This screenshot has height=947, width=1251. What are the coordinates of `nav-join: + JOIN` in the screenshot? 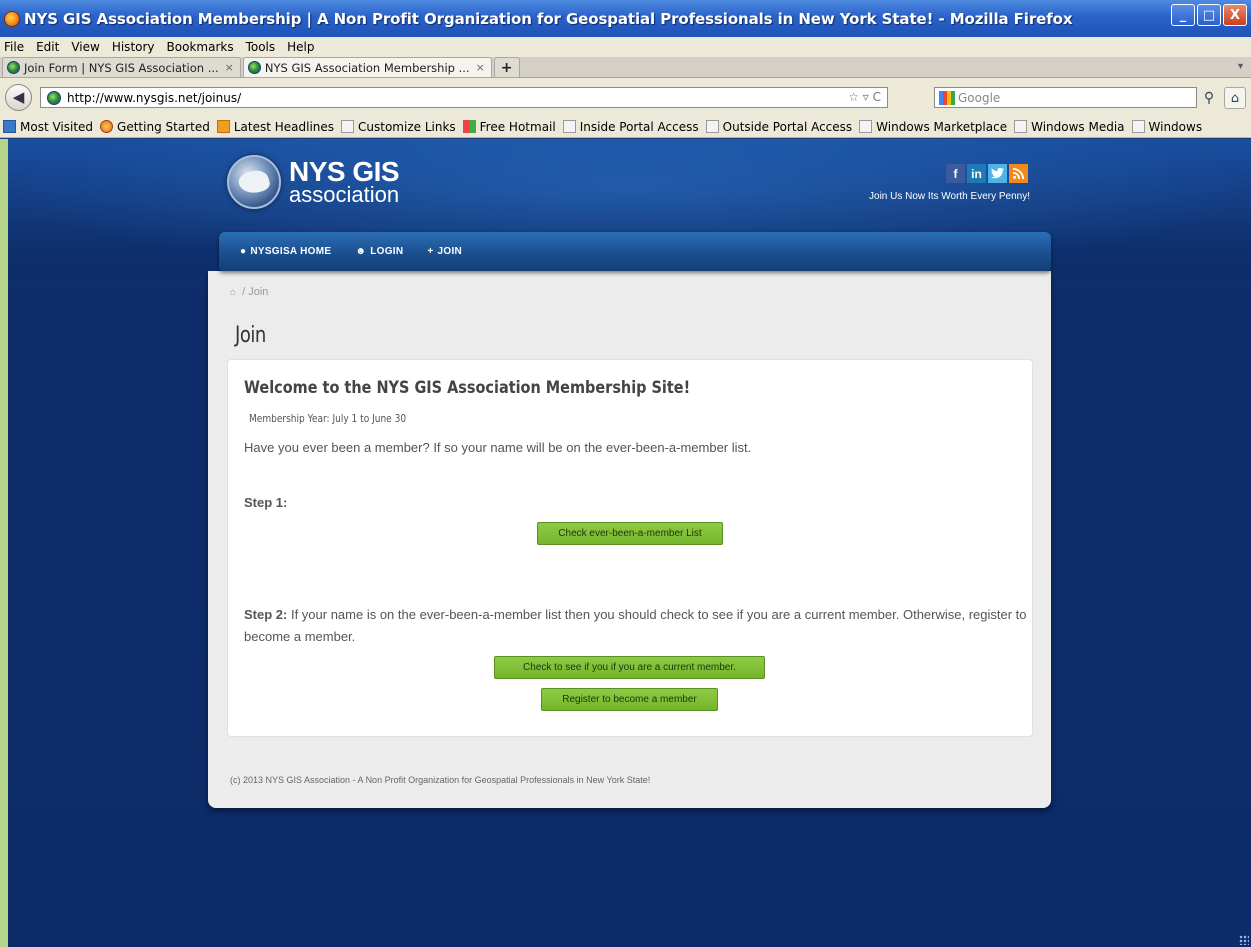 It's located at (444, 251).